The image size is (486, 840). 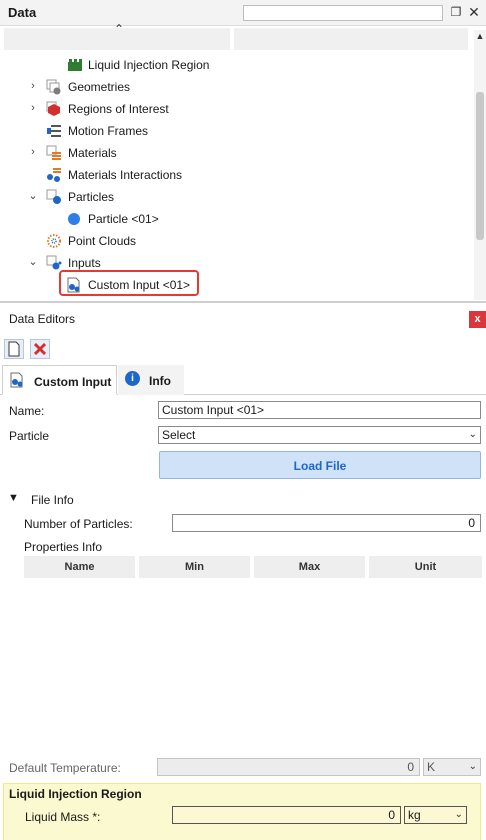 I want to click on number-of-particles-field: 0, so click(x=326, y=523).